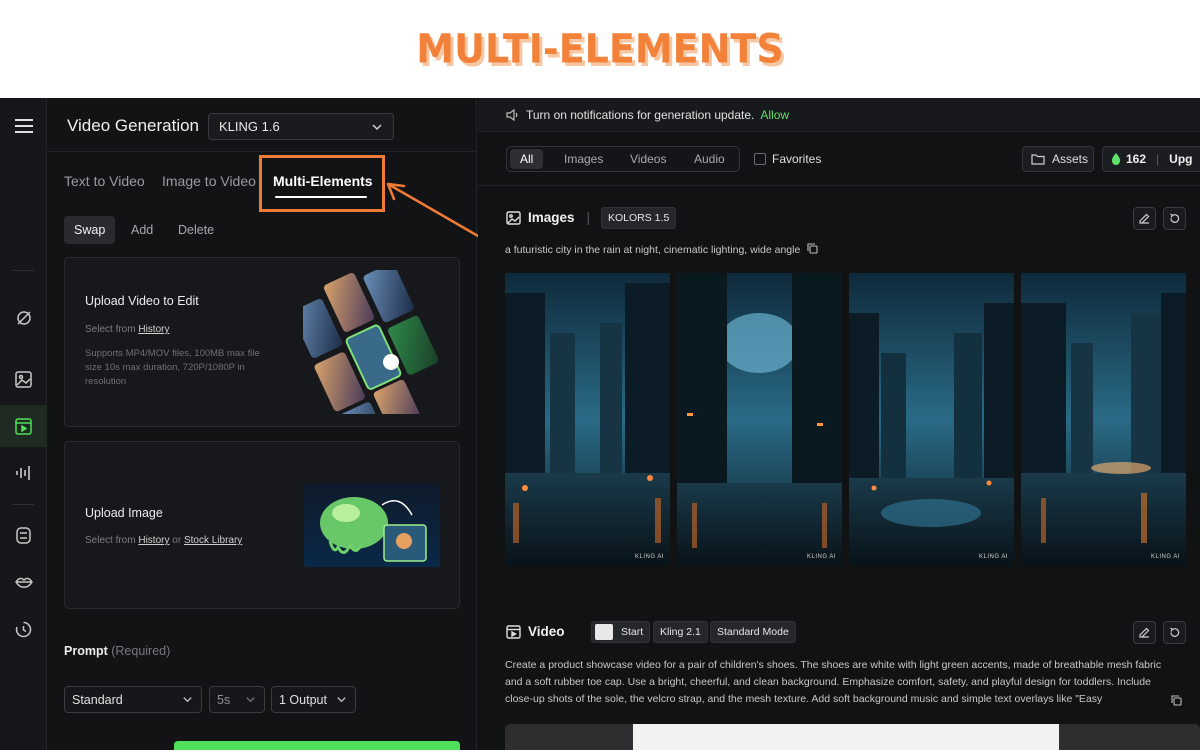  Describe the element at coordinates (709, 159) in the screenshot. I see `filter-audio: Audio` at that location.